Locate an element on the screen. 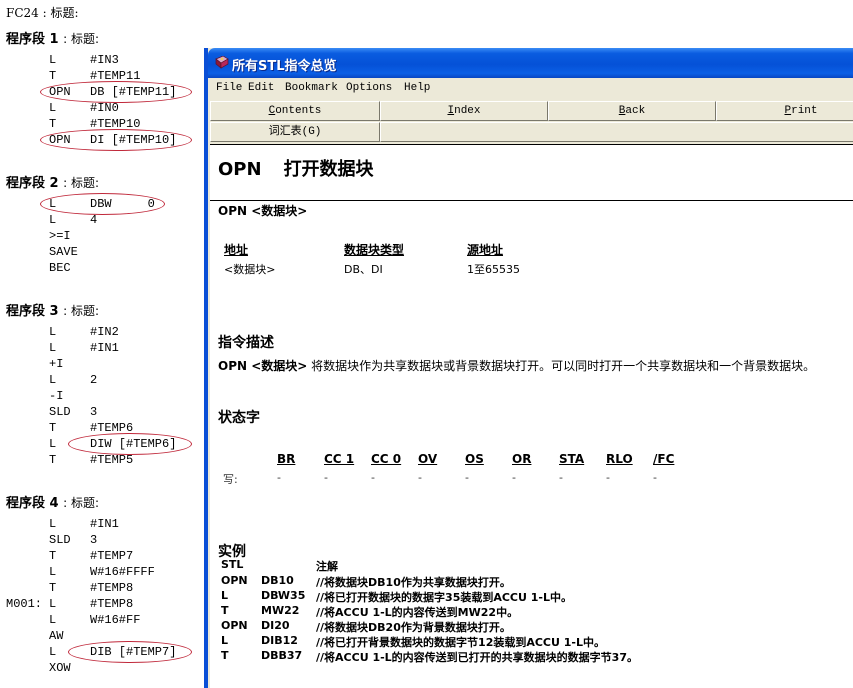 This screenshot has height=688, width=853. code-line: M001: L #TEMP8 is located at coordinates (102, 604).